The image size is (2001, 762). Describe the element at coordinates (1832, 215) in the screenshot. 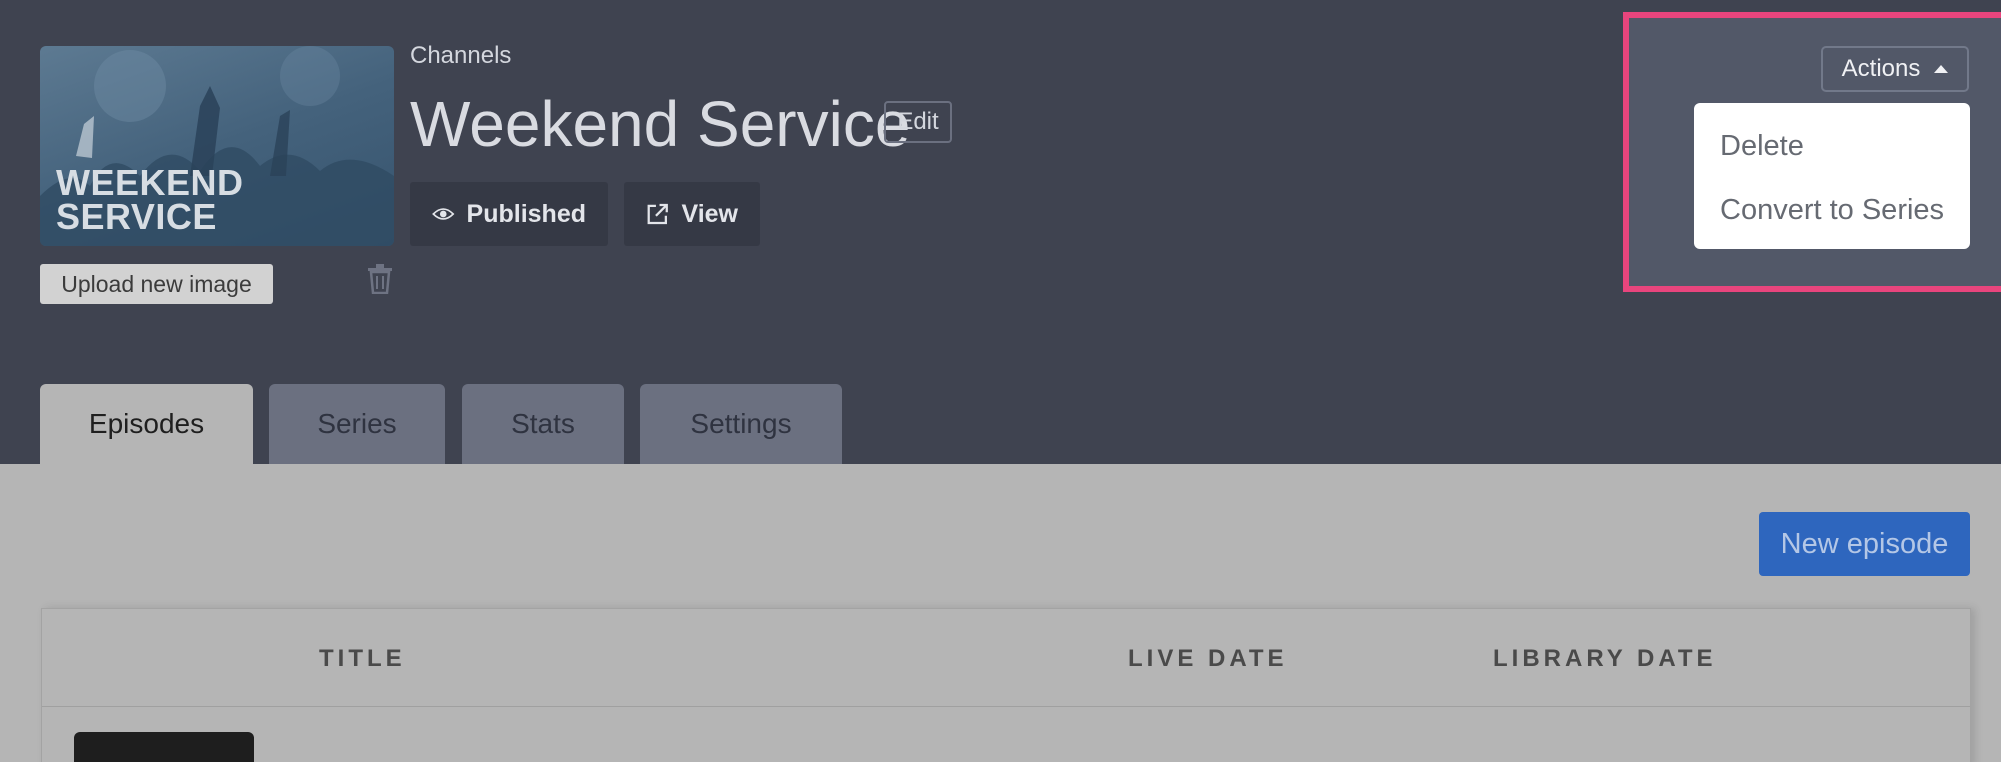

I see `menu-item-convert-to-series: Convert to Series` at that location.